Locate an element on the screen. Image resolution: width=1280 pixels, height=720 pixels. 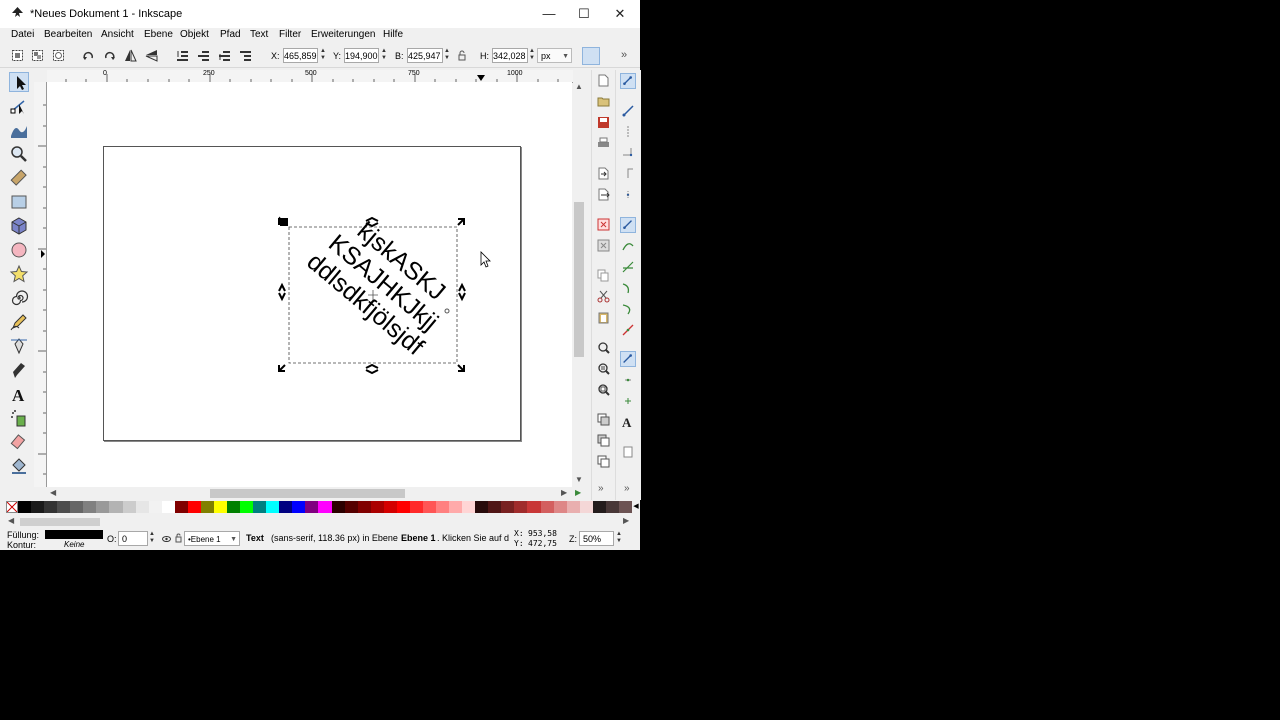
open-folder-icon is located at coordinates (603, 101).